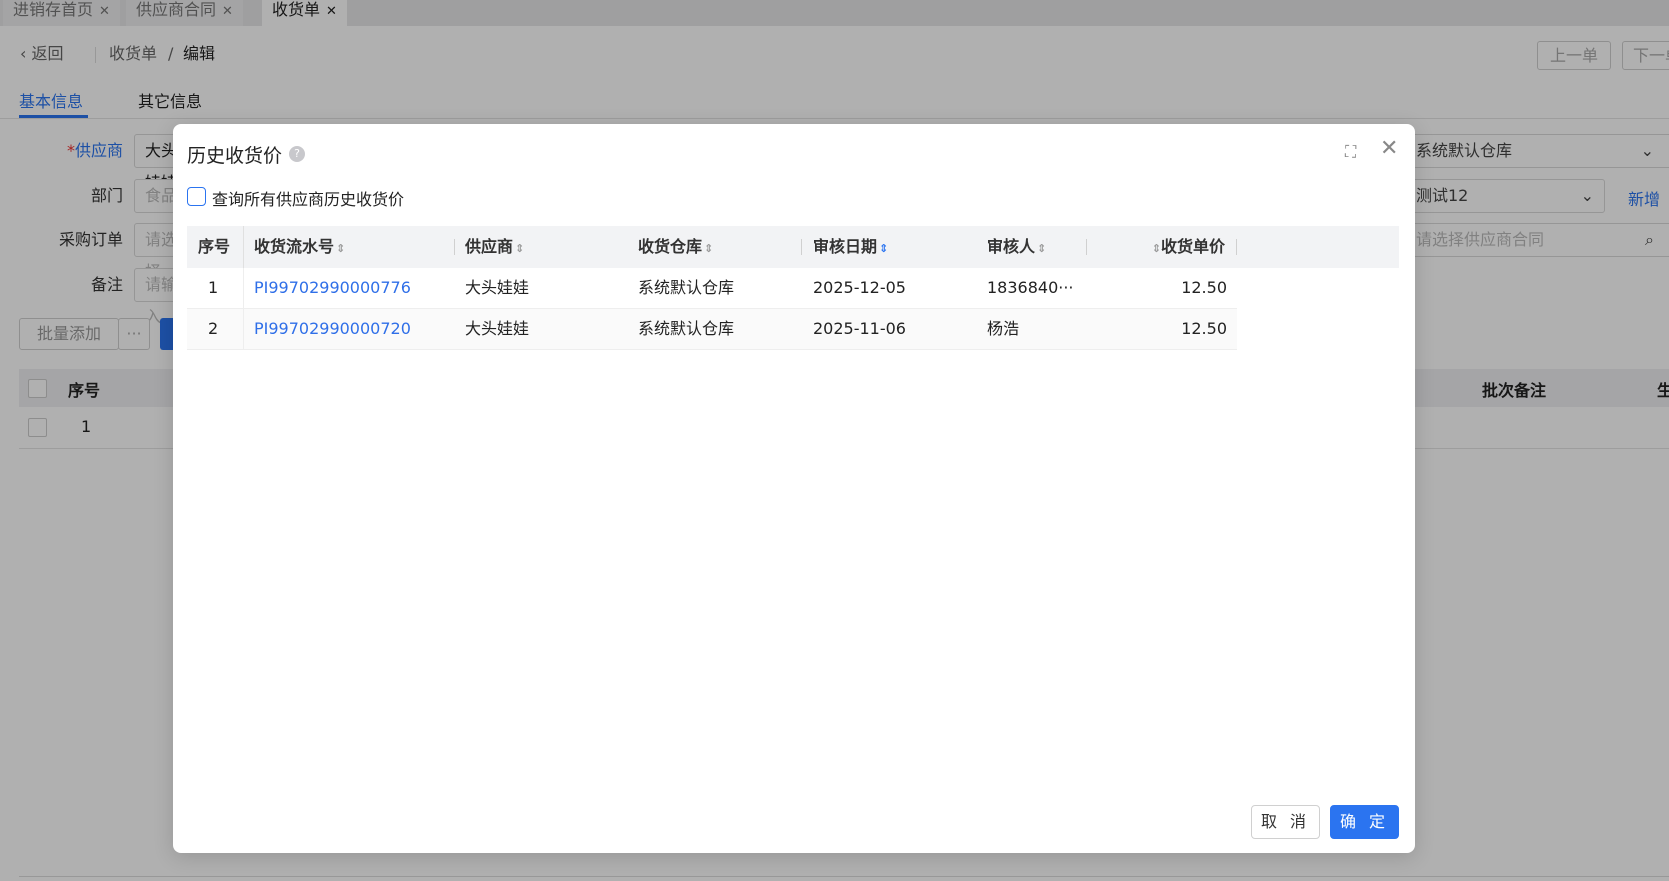  I want to click on table-header: 序号 收货流水号 ⇕ 供应商 ⇕ 收货仓库 ⇕ 审核日期 ⇕ 审核人 ⇕ ⇕收货单价, so click(793, 247).